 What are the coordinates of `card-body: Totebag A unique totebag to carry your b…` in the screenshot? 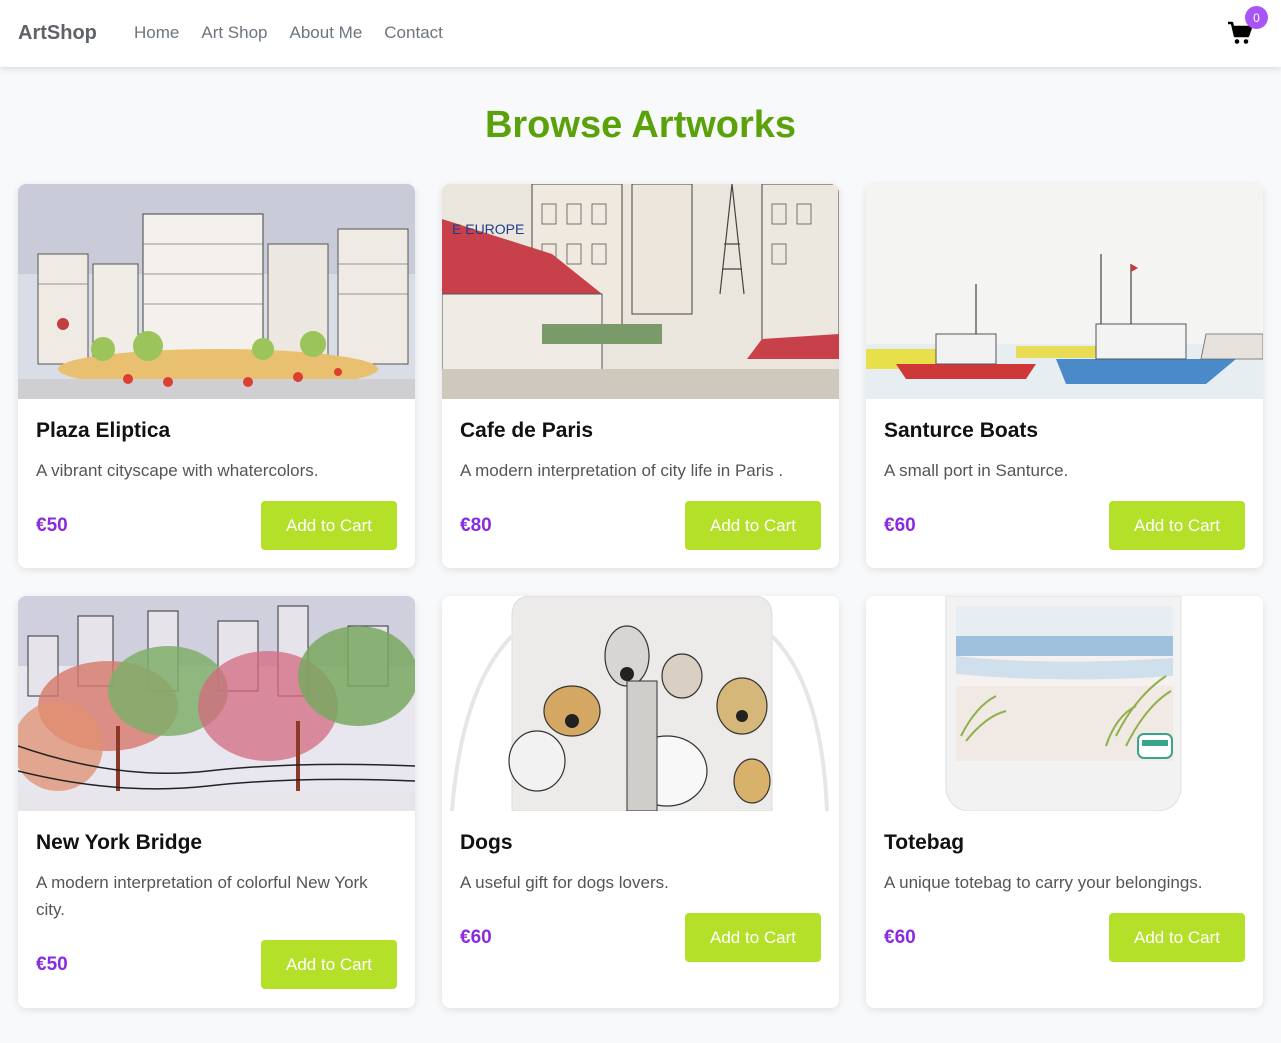 It's located at (1064, 909).